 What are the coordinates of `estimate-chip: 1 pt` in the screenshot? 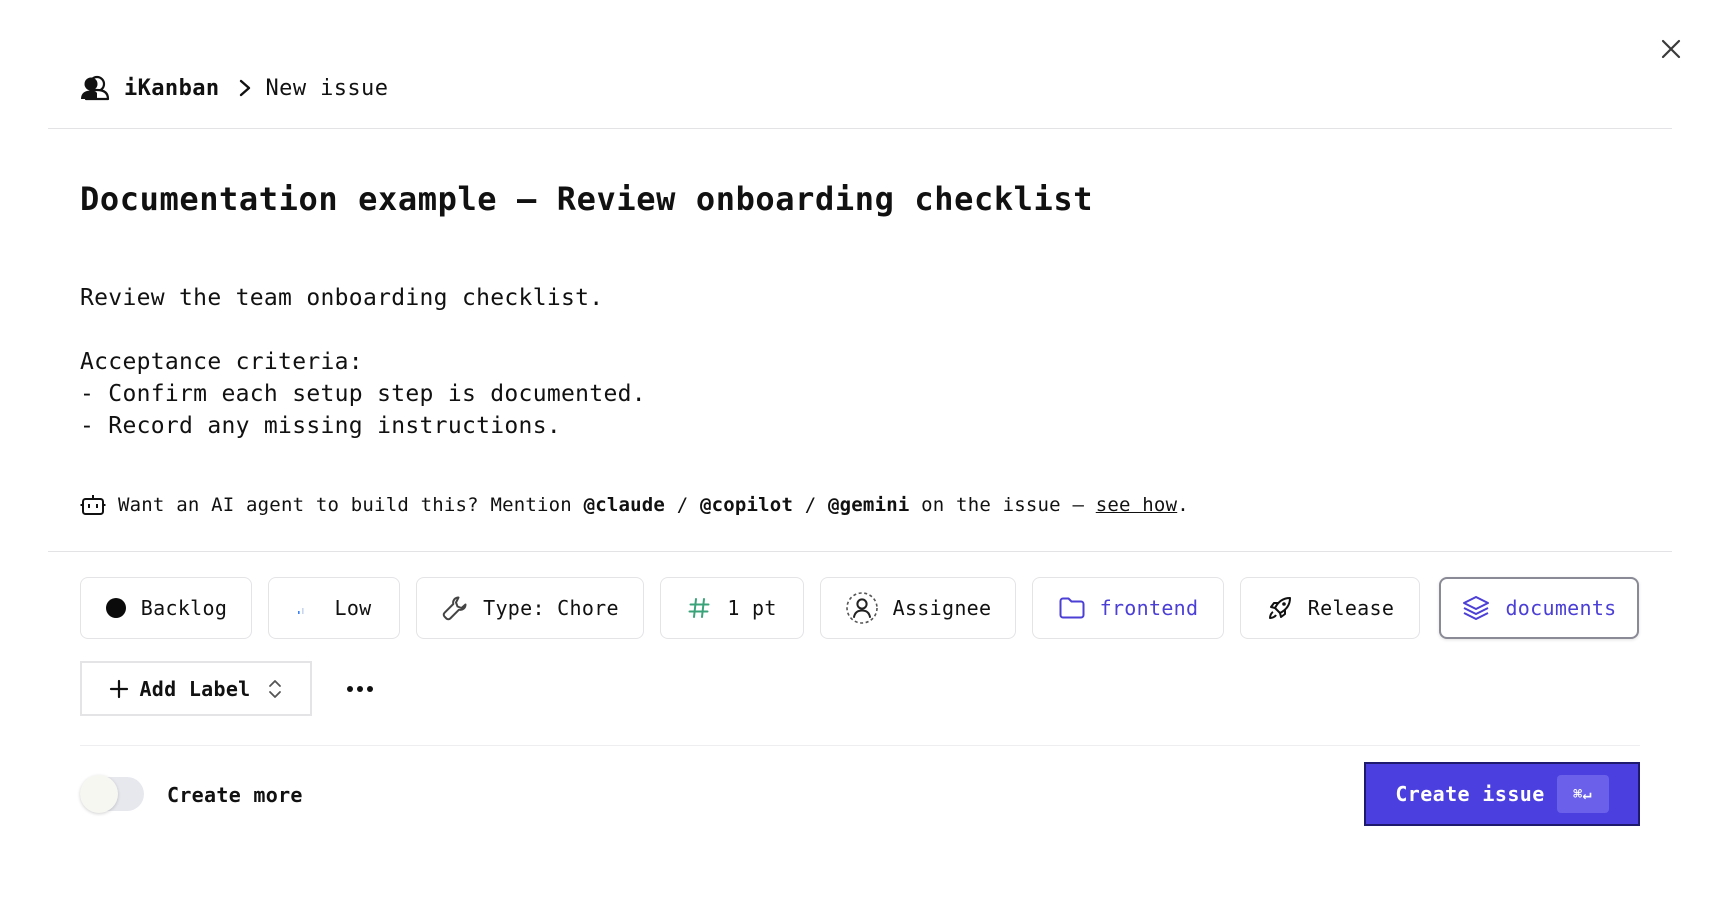 It's located at (732, 608).